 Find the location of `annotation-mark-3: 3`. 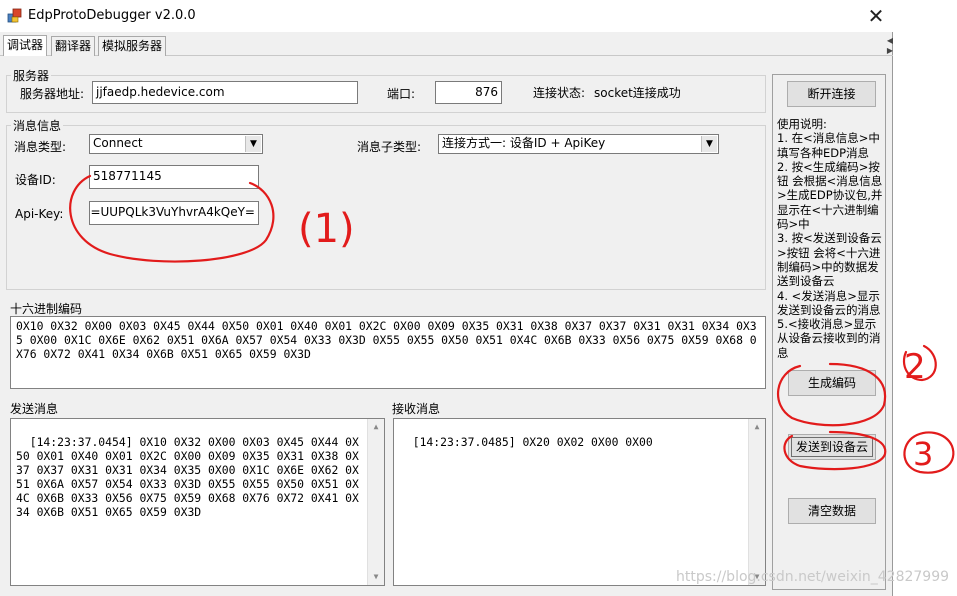

annotation-mark-3: 3 is located at coordinates (923, 454).